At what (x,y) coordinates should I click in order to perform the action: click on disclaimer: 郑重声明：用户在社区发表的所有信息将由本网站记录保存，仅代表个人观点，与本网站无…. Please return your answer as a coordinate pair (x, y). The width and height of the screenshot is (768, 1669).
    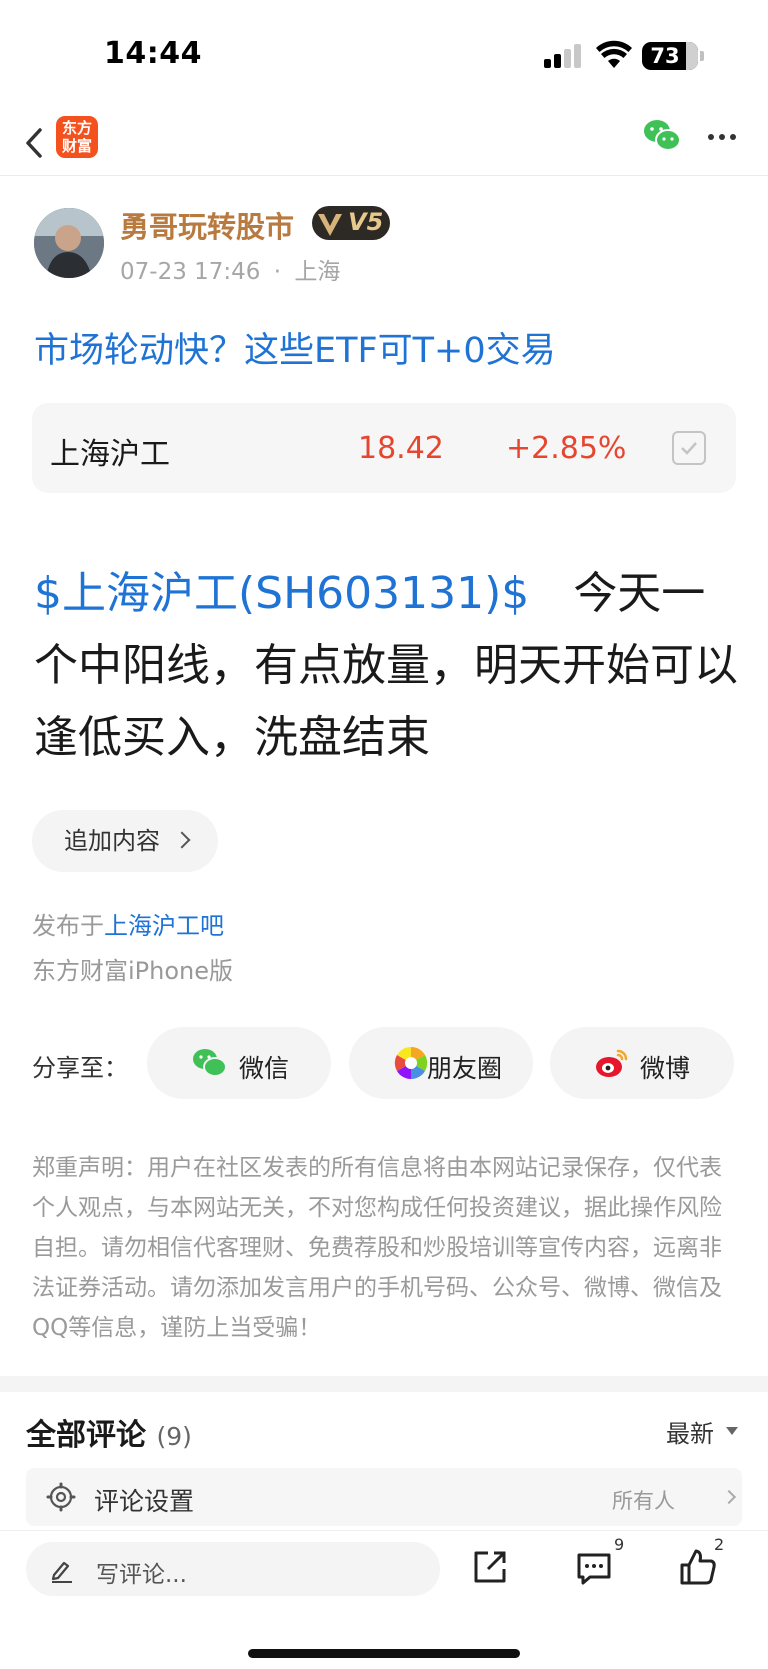
    Looking at the image, I should click on (377, 1248).